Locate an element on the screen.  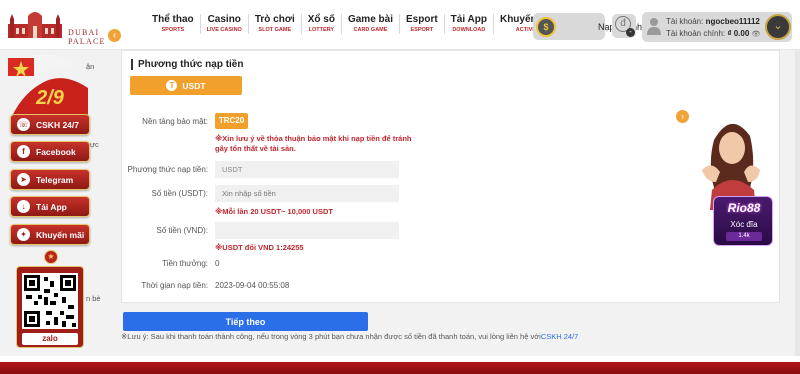
main-balance: ₫ 0.00 is located at coordinates (738, 33).